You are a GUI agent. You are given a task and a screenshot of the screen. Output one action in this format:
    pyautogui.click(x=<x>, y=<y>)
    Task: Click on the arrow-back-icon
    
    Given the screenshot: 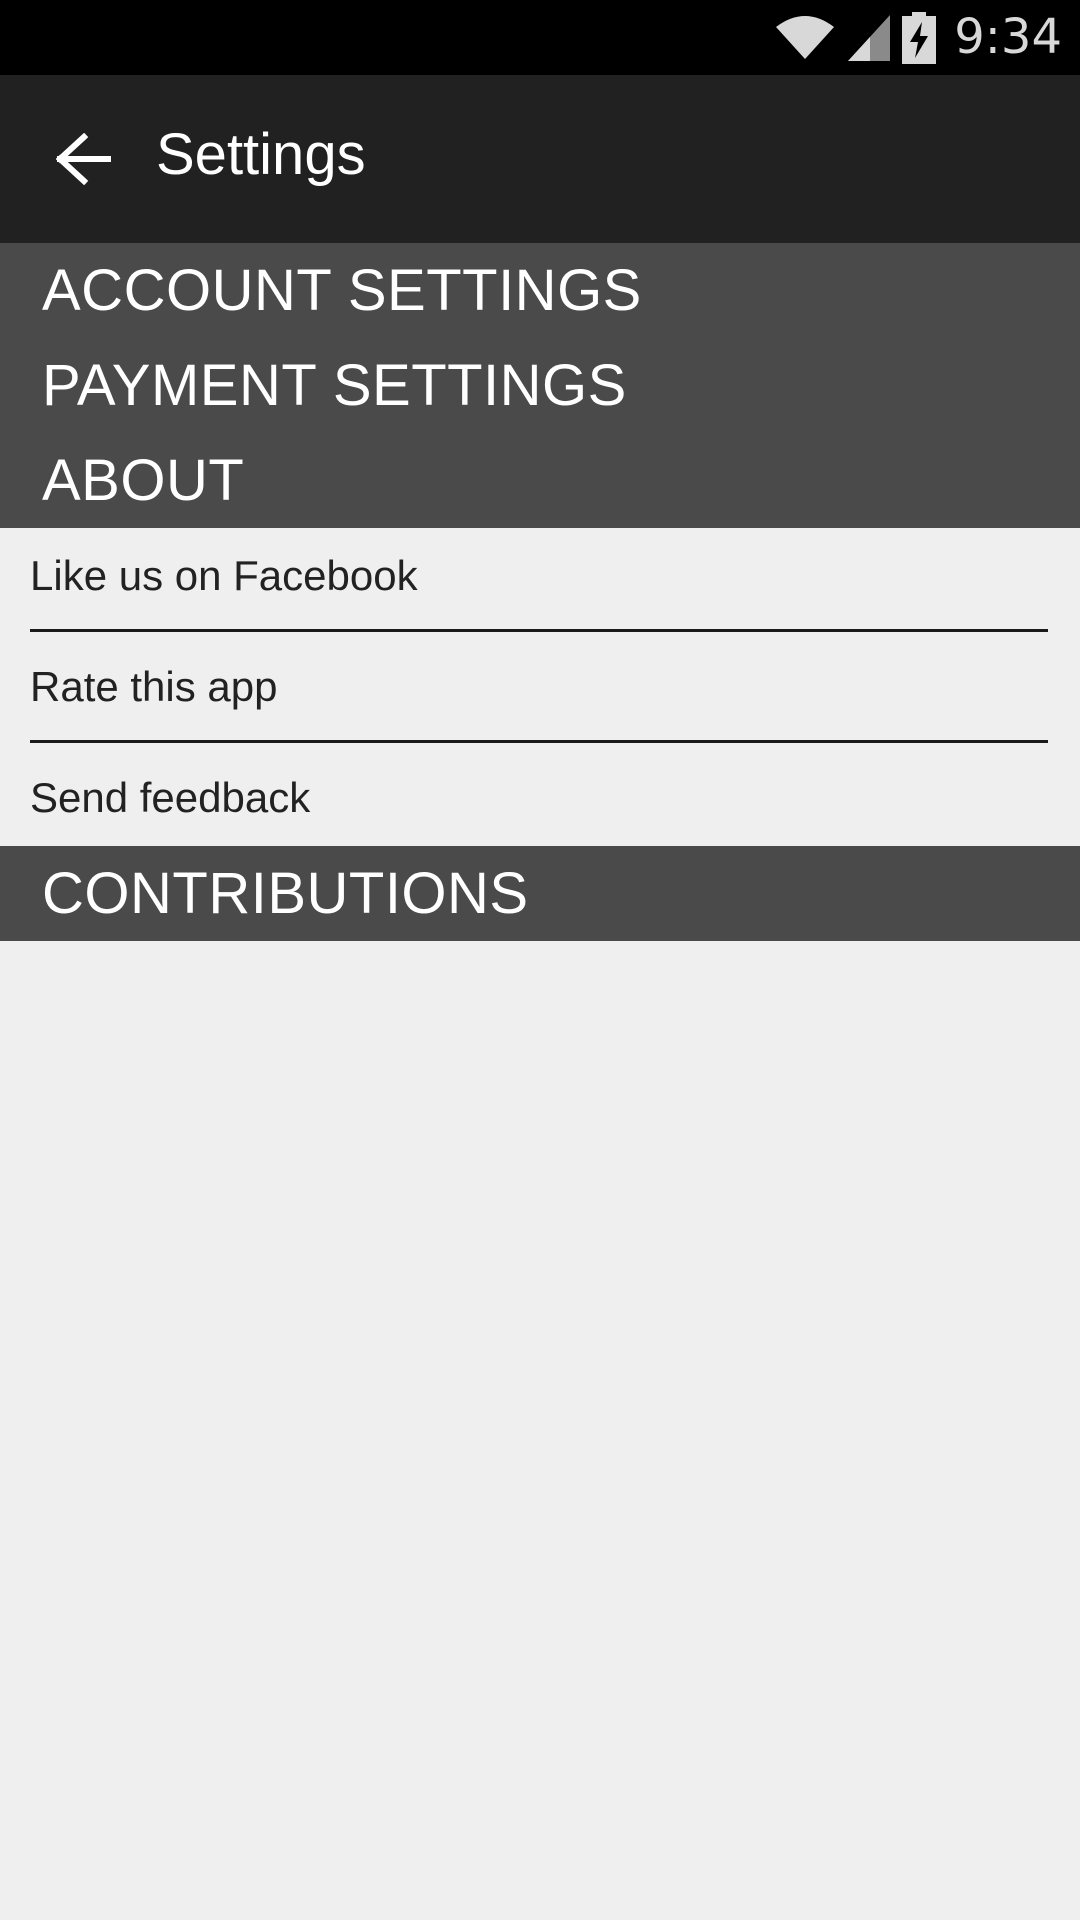 What is the action you would take?
    pyautogui.click(x=83, y=159)
    